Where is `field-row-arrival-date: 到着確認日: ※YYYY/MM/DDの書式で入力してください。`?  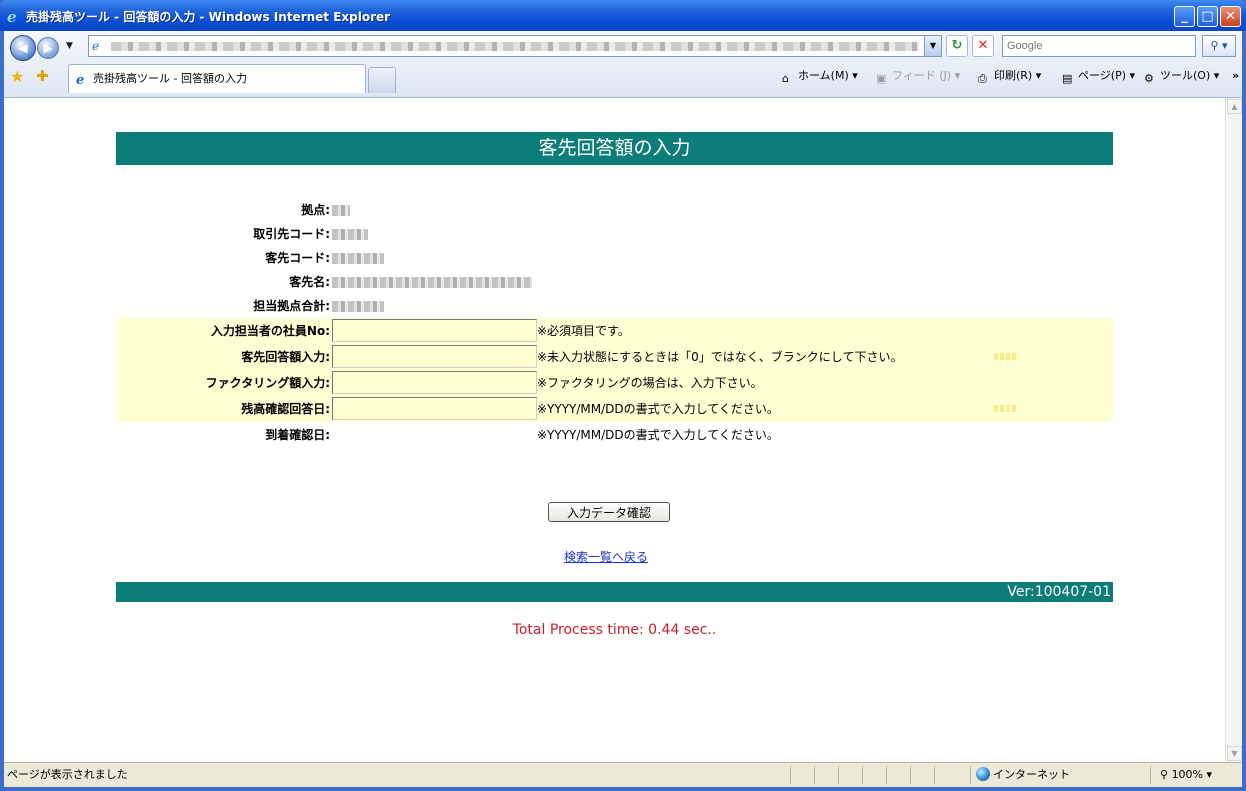 field-row-arrival-date: 到着確認日: ※YYYY/MM/DDの書式で入力してください。 is located at coordinates (614, 435).